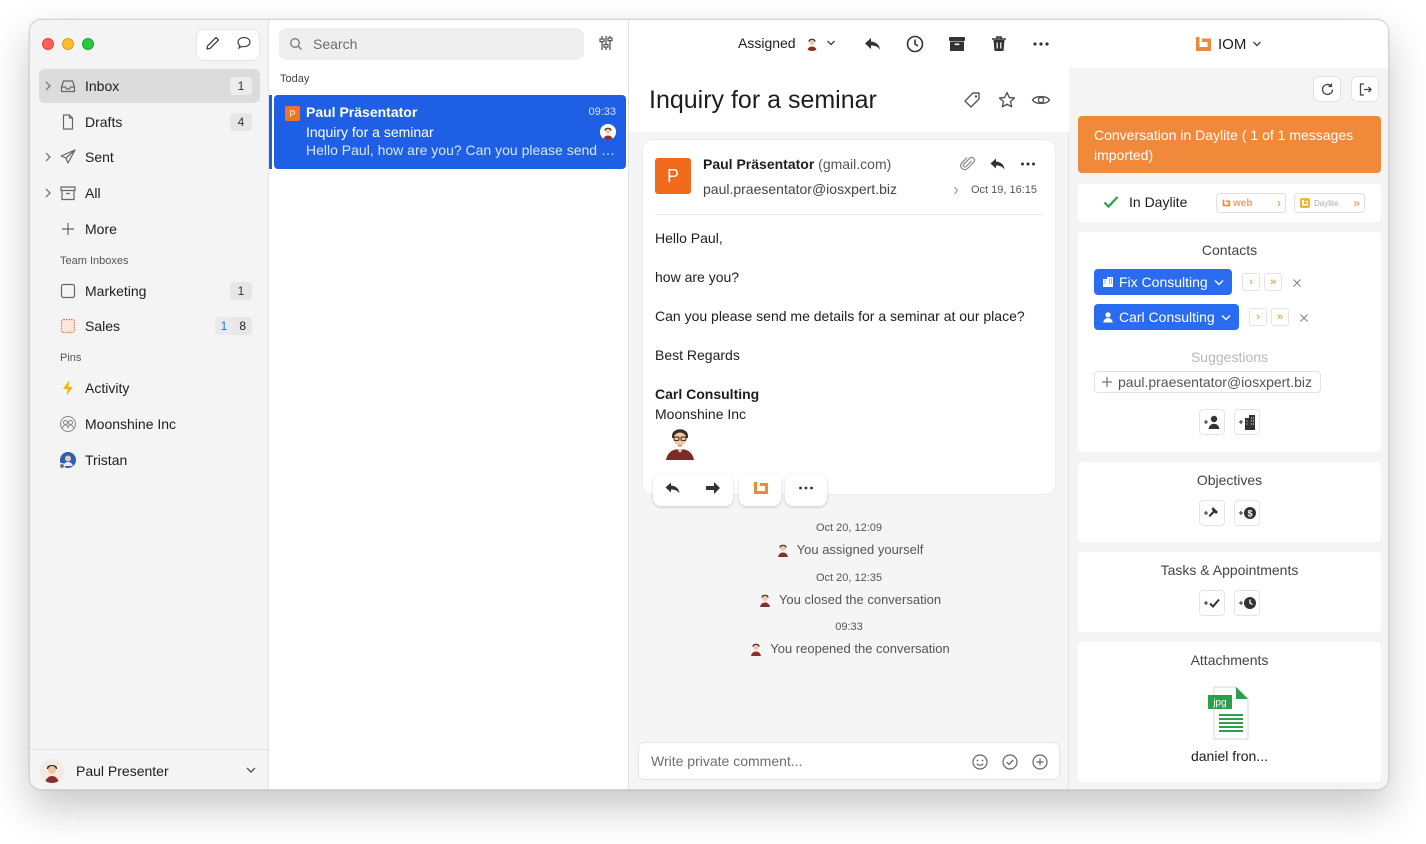 This screenshot has height=844, width=1426. Describe the element at coordinates (244, 45) in the screenshot. I see `new-chat-button` at that location.